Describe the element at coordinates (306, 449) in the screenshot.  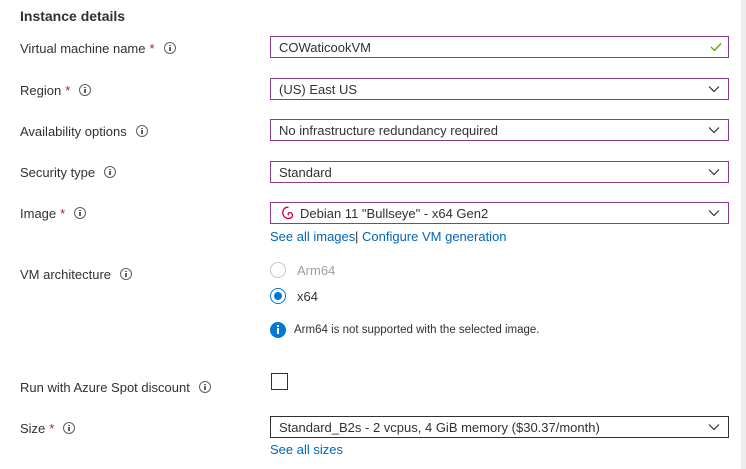
I see `see-all-sizes-link: See all sizes` at that location.